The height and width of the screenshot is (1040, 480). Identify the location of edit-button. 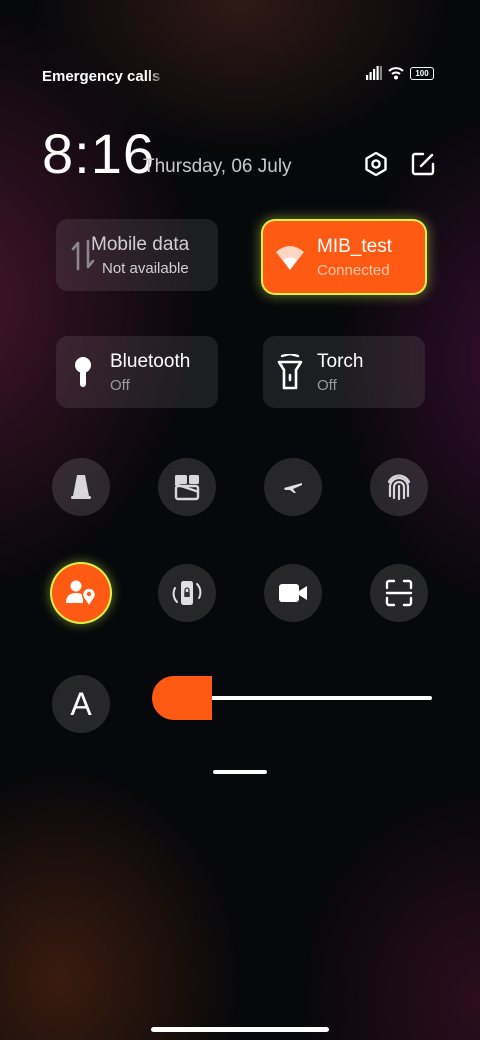
(423, 164).